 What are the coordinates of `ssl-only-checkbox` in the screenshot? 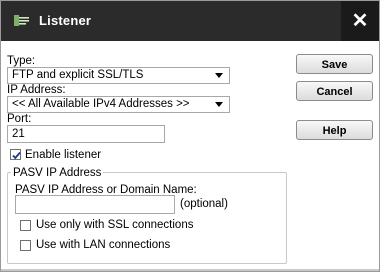 It's located at (25, 225).